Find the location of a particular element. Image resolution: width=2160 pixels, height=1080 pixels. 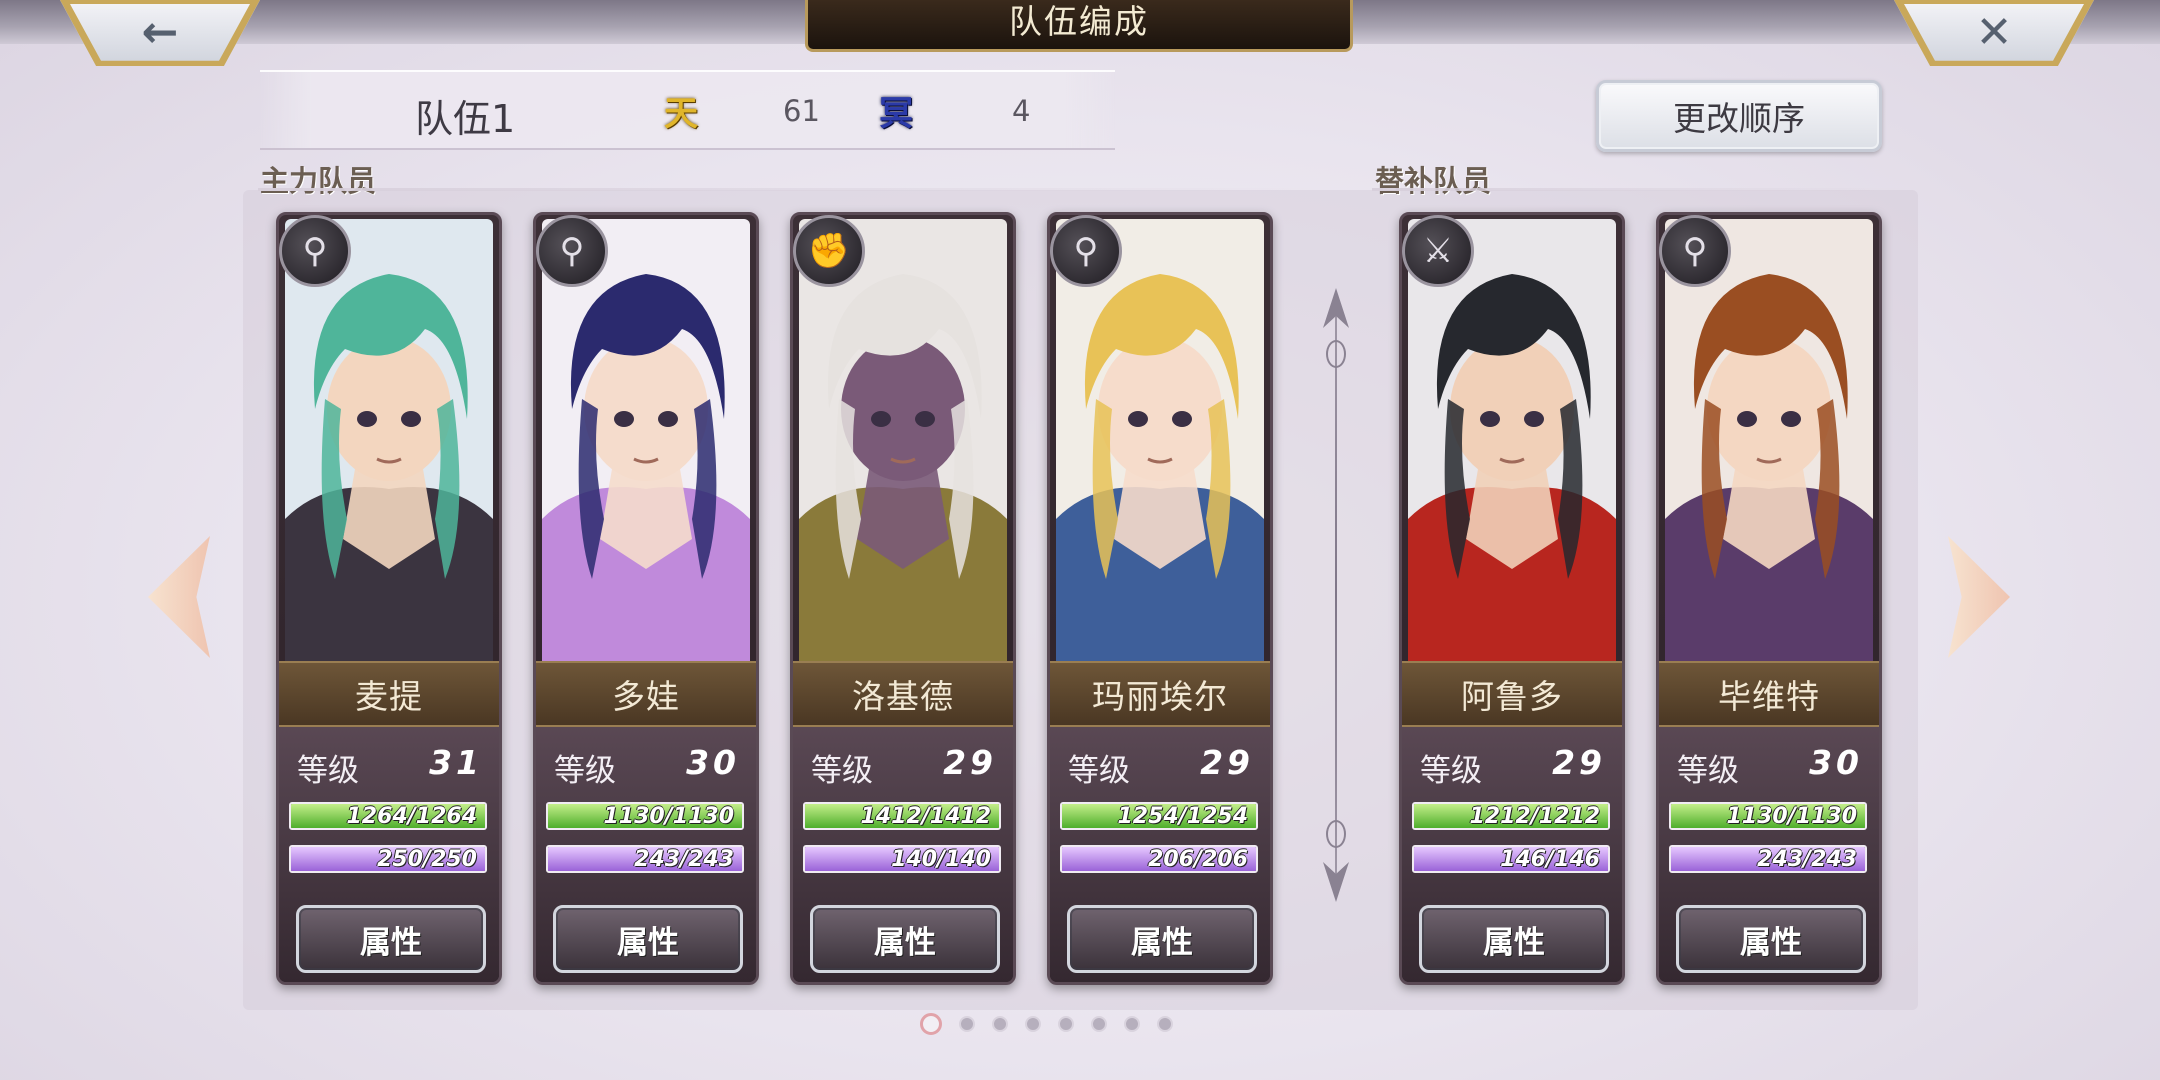

mp-bar: 146/146 is located at coordinates (1511, 859).